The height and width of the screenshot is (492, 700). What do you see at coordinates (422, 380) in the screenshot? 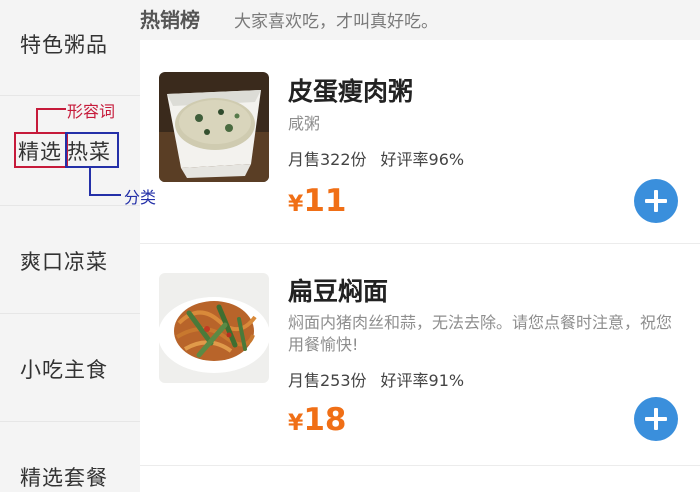
I see `item-rating: 好评率91%` at bounding box center [422, 380].